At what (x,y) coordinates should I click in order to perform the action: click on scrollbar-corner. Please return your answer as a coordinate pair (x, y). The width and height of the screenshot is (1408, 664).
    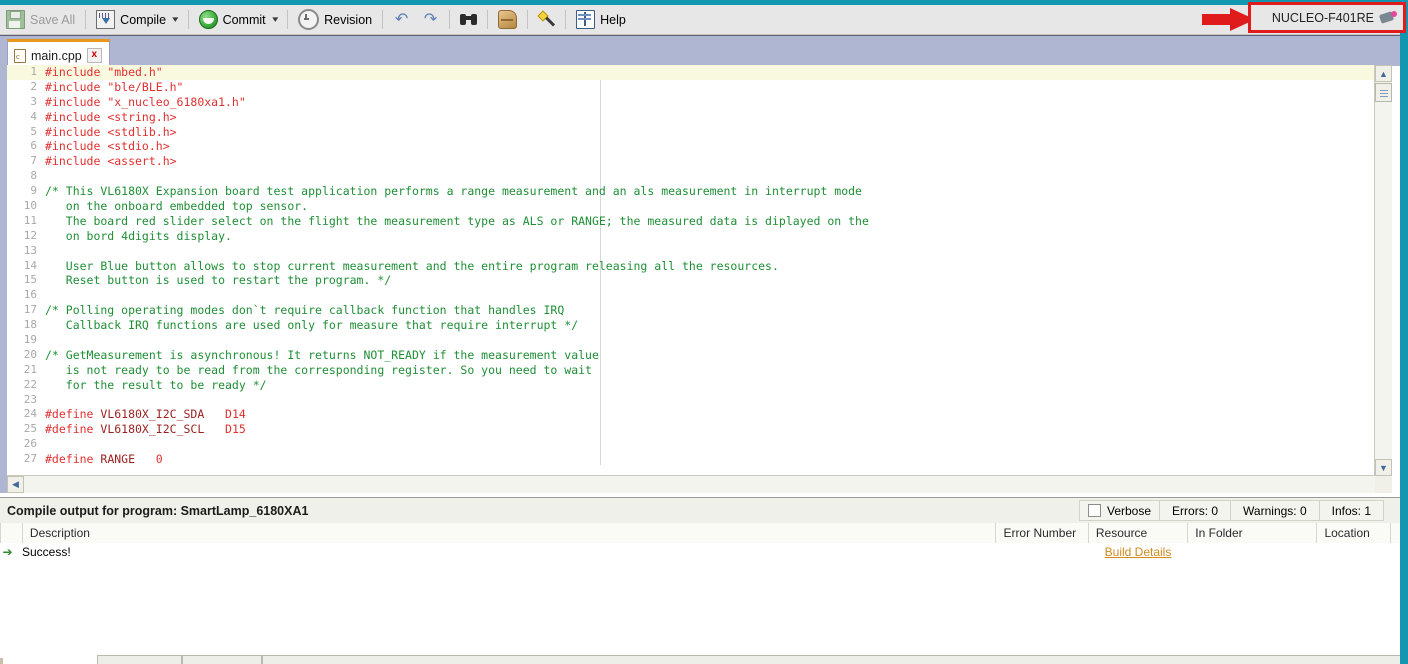
    Looking at the image, I should click on (1383, 484).